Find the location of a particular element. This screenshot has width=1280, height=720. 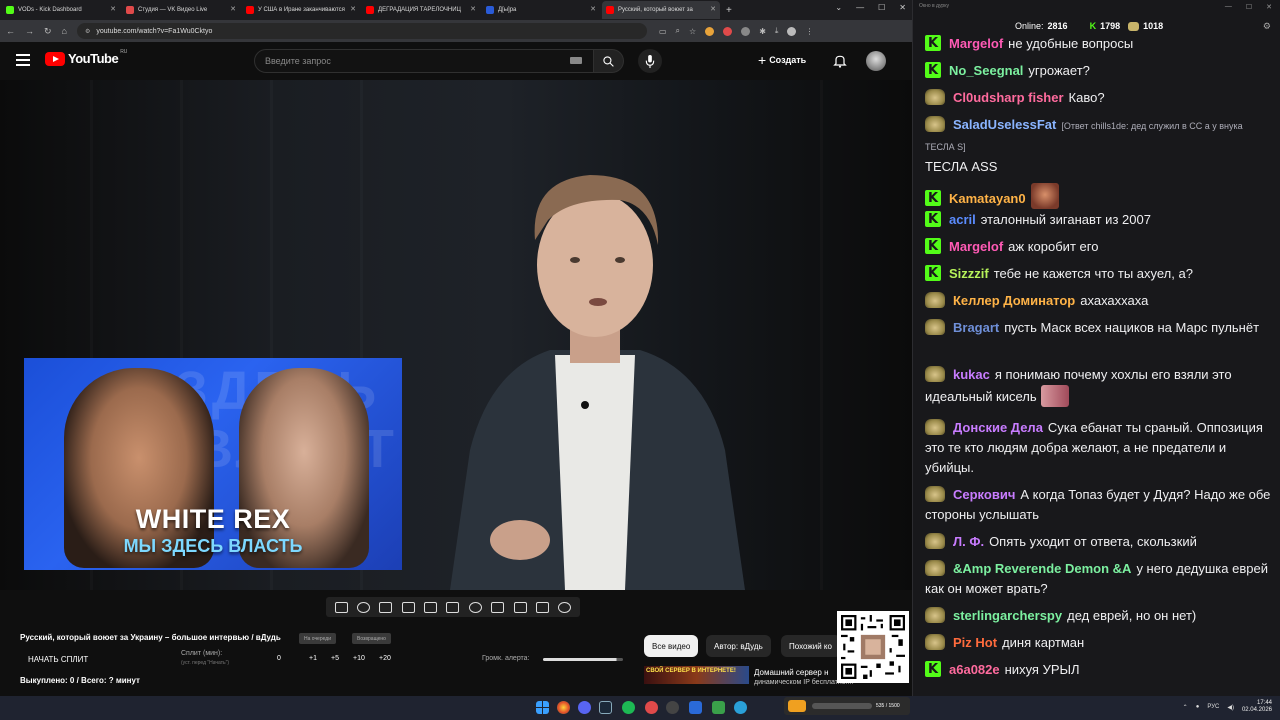

site-info-icon: ⚙ is located at coordinates (87, 31).